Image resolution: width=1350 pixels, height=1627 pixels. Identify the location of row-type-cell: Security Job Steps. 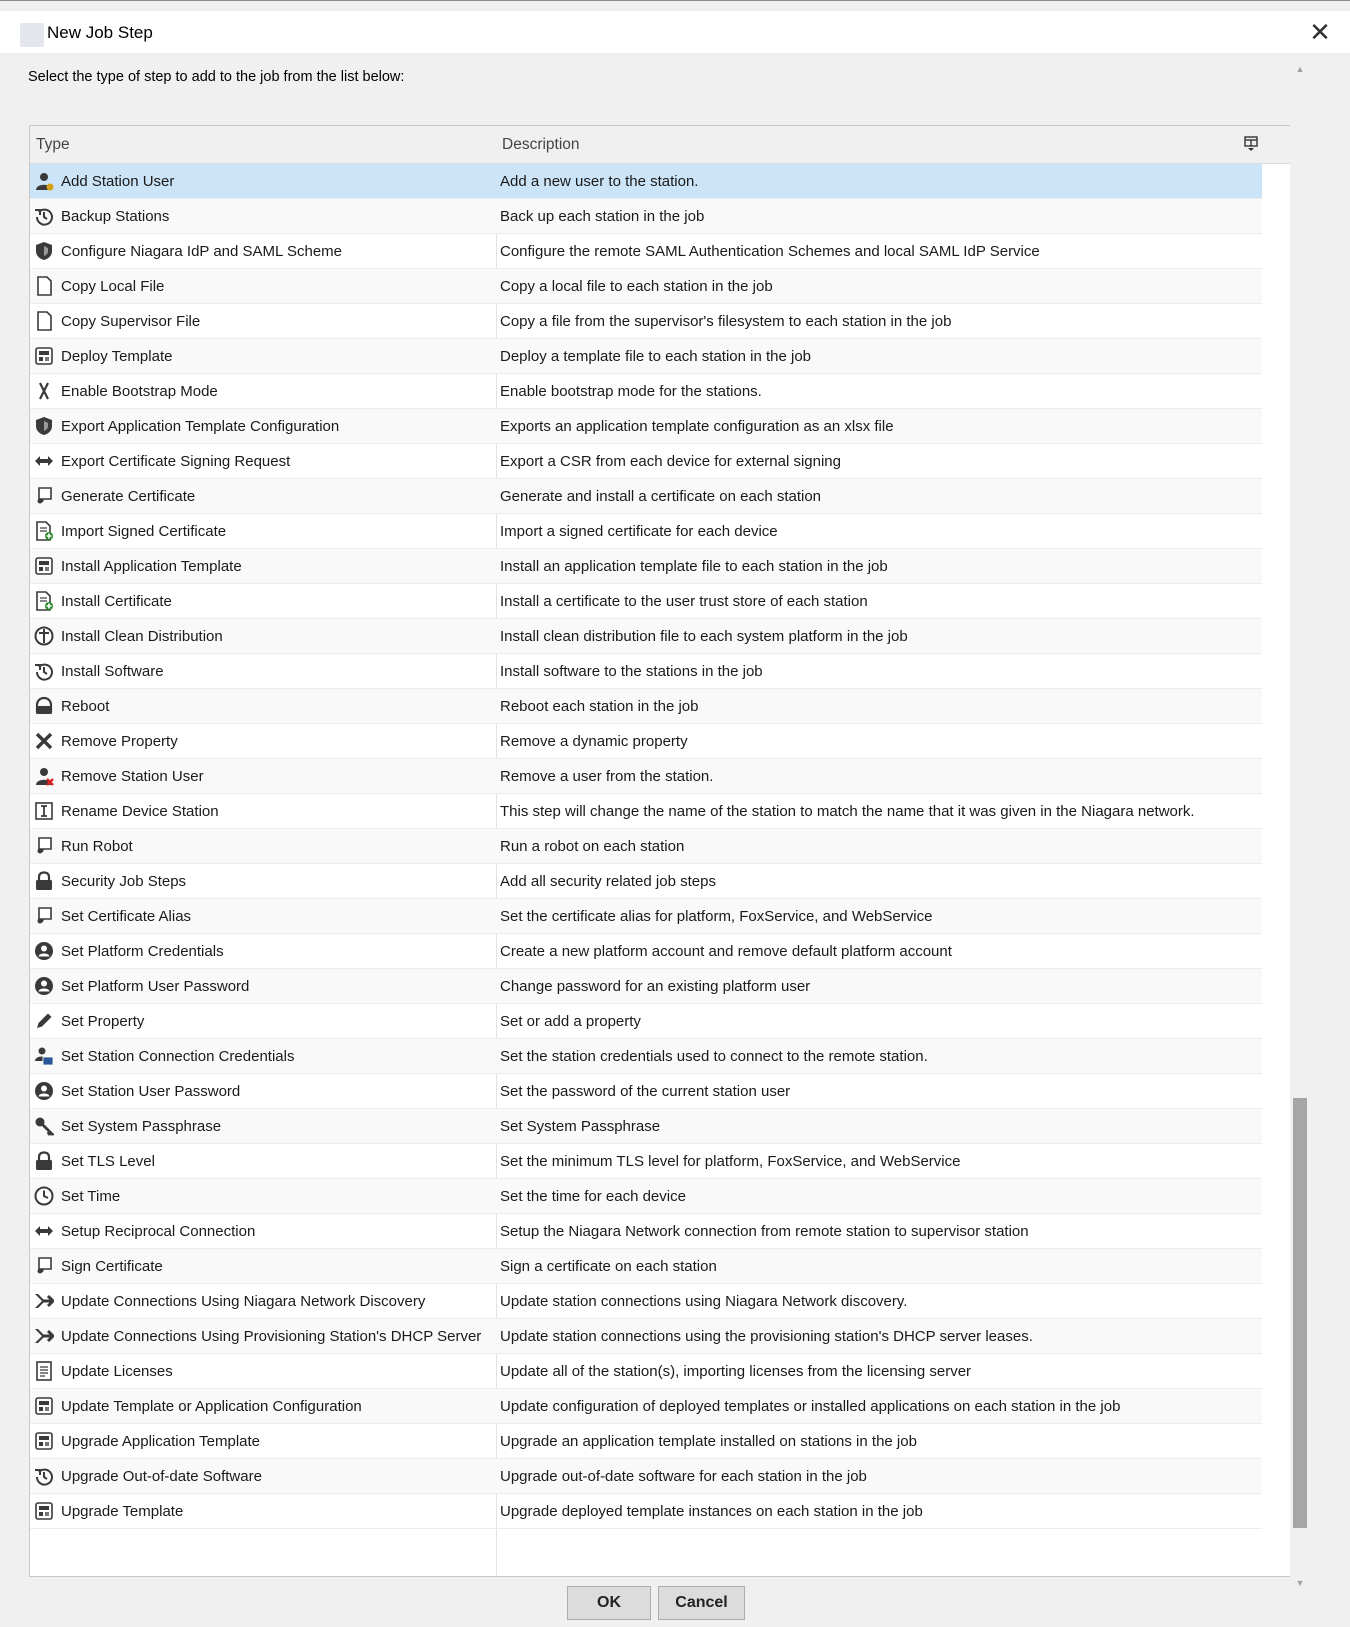
(124, 881).